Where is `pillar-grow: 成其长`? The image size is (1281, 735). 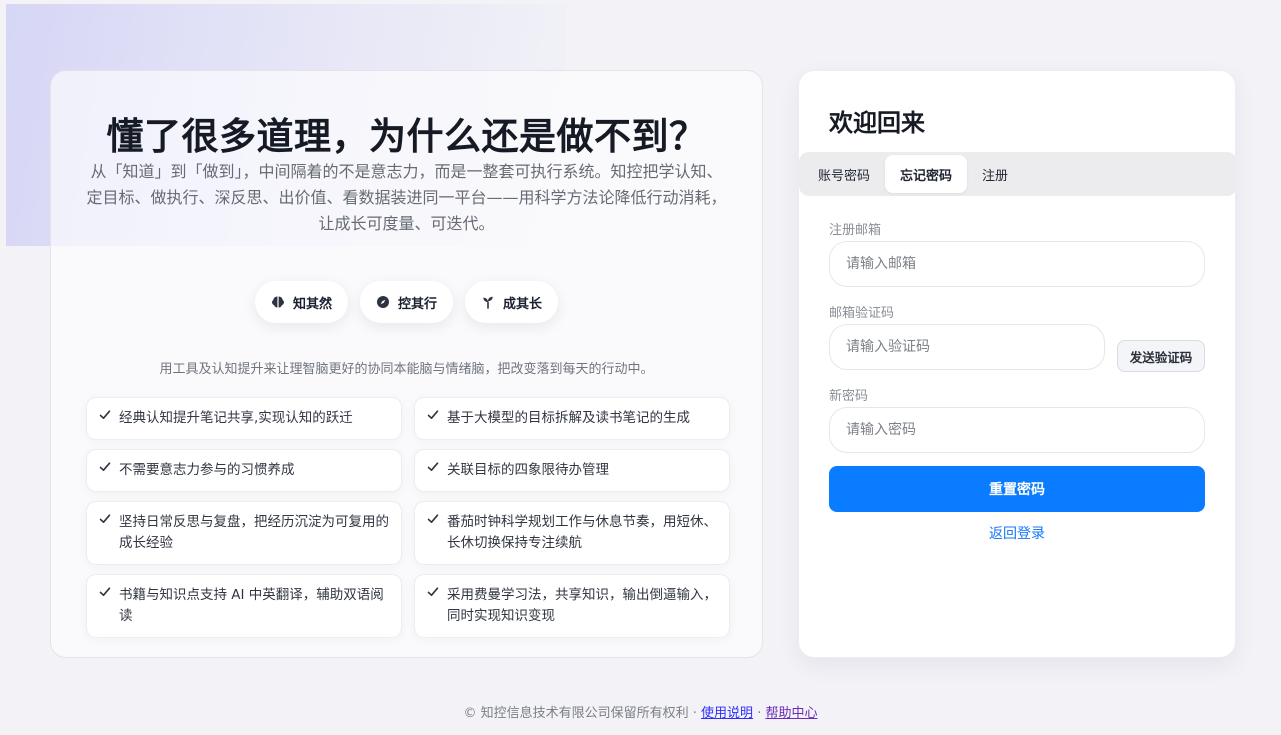
pillar-grow: 成其长 is located at coordinates (512, 302).